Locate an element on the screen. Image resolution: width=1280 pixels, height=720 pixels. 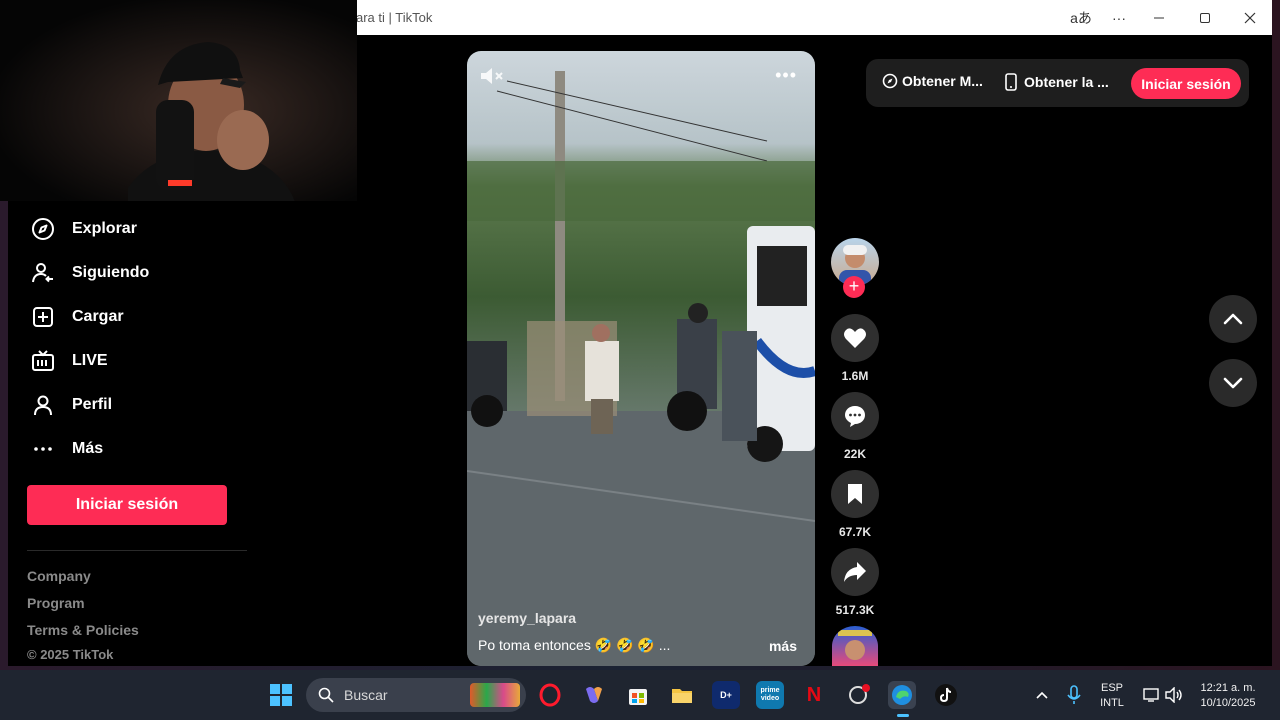
compass-small-icon is located at coordinates (890, 81).